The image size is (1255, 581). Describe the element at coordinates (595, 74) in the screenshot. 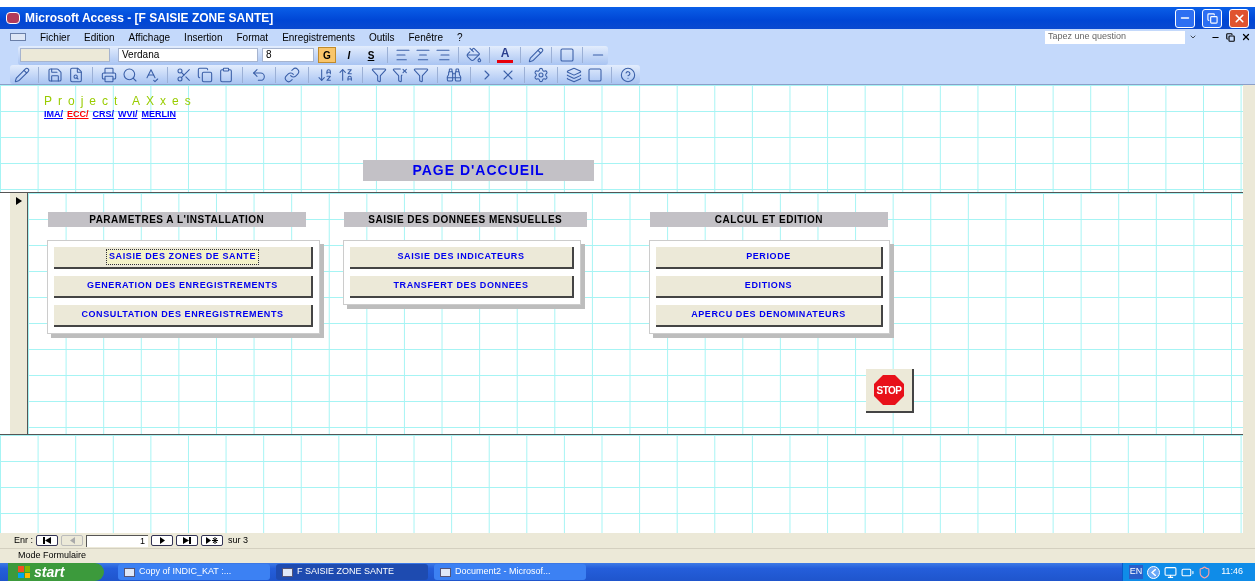

I see `new-object-icon` at that location.